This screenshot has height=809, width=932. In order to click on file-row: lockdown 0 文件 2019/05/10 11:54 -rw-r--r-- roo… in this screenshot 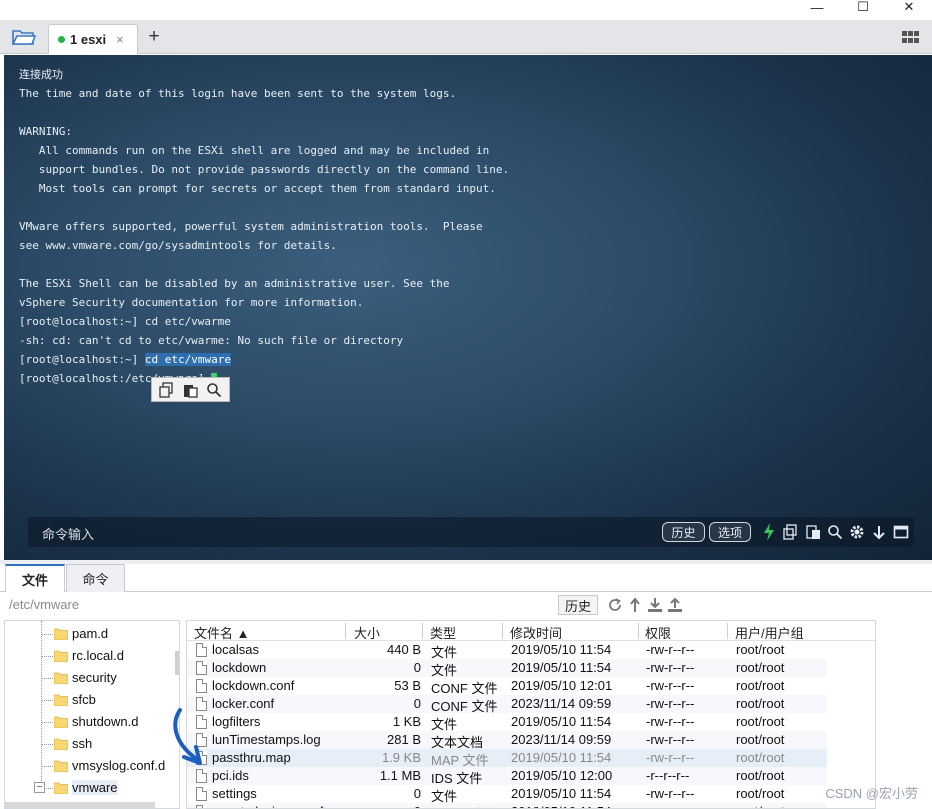, I will do `click(531, 668)`.